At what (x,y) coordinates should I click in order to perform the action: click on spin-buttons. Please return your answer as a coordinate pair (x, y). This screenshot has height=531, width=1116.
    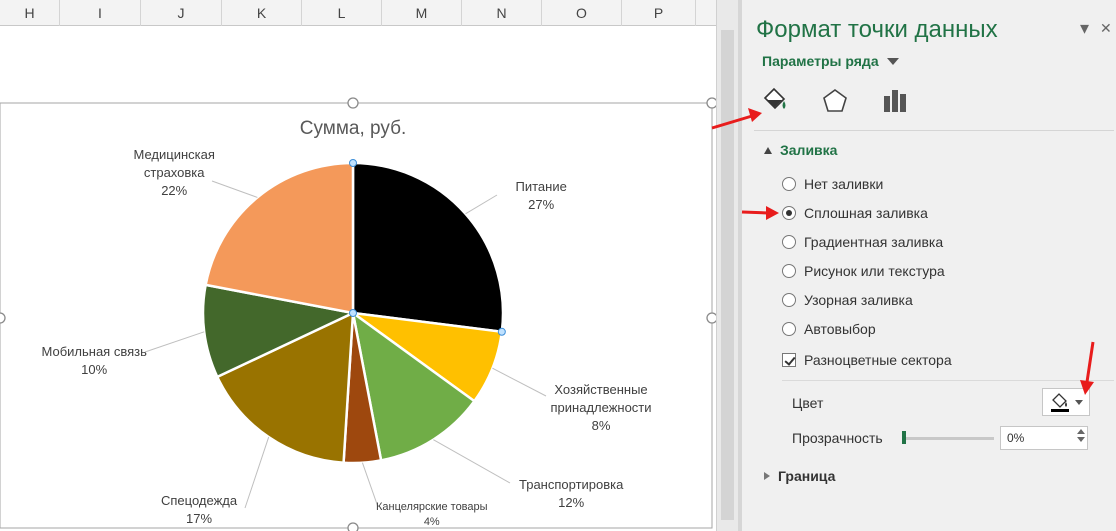
    Looking at the image, I should click on (1081, 435).